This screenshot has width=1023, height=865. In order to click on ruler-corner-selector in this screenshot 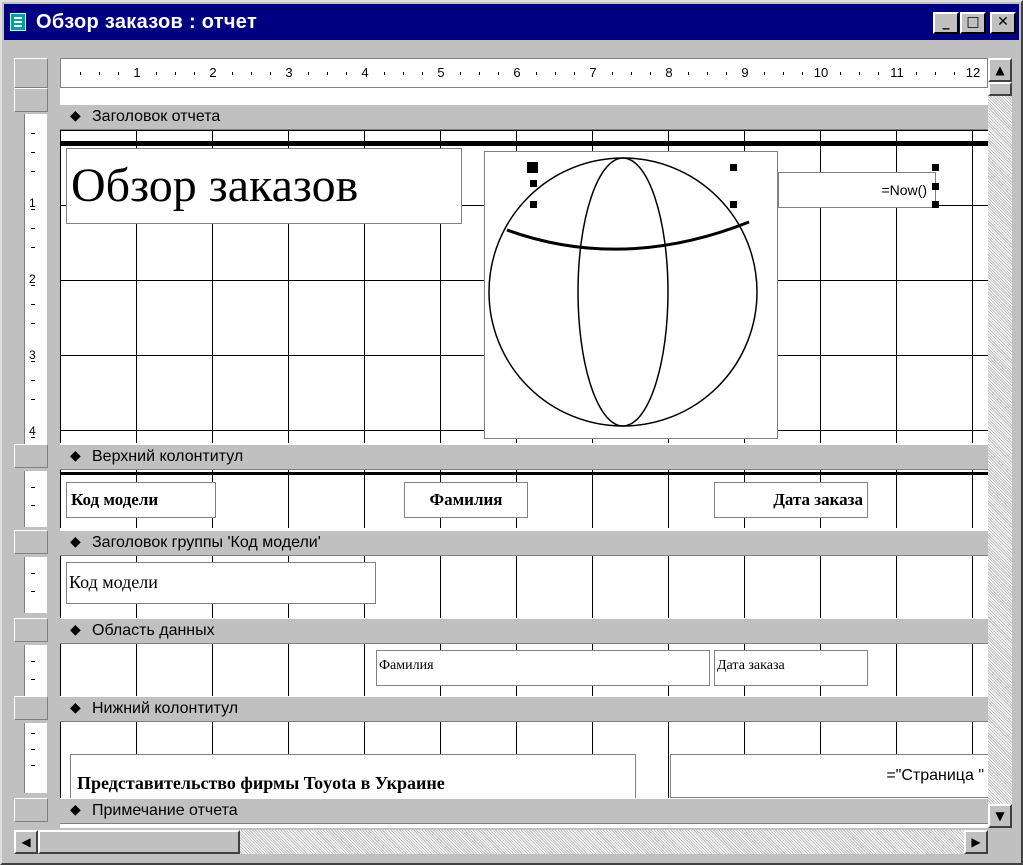, I will do `click(31, 73)`.